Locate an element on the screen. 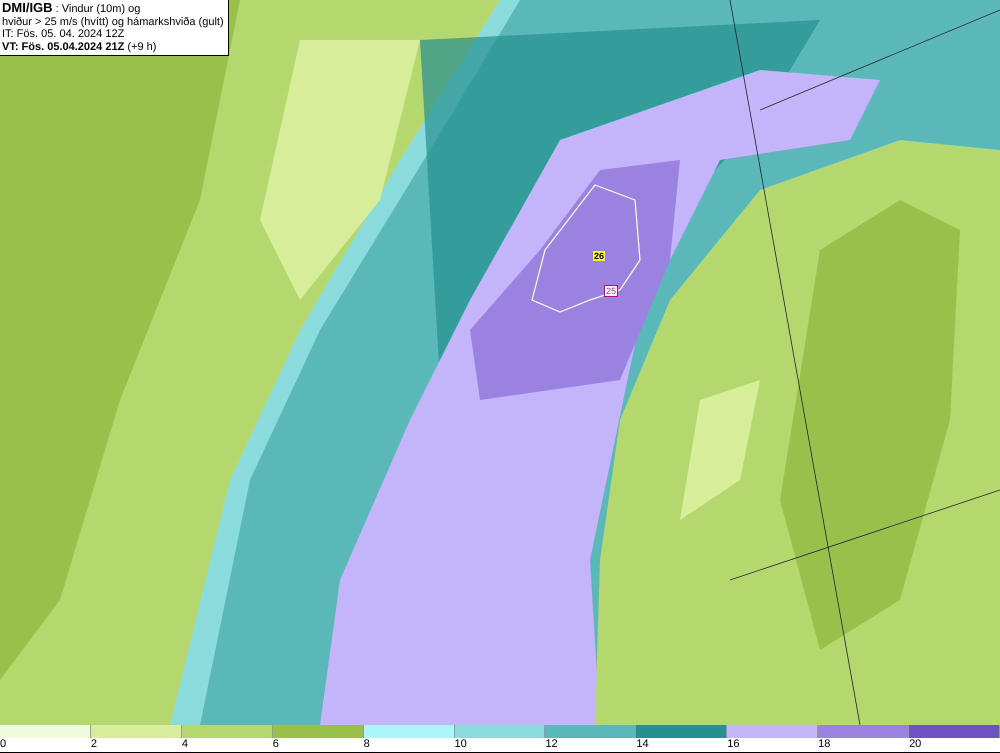 The height and width of the screenshot is (753, 1000). lead-time: (+9 h) is located at coordinates (141, 46).